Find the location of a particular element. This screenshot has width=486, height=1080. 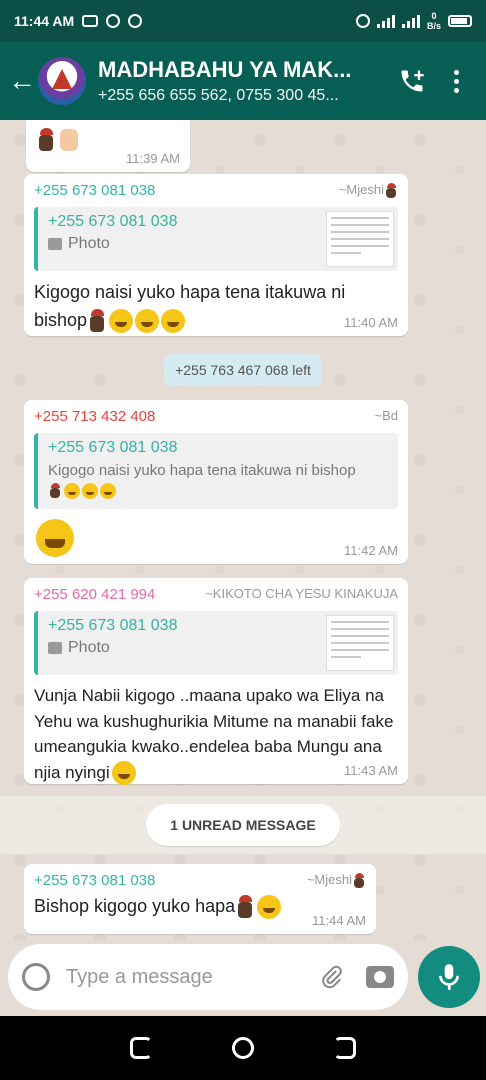

system-notice: +255 763 467 068 left is located at coordinates (243, 370).